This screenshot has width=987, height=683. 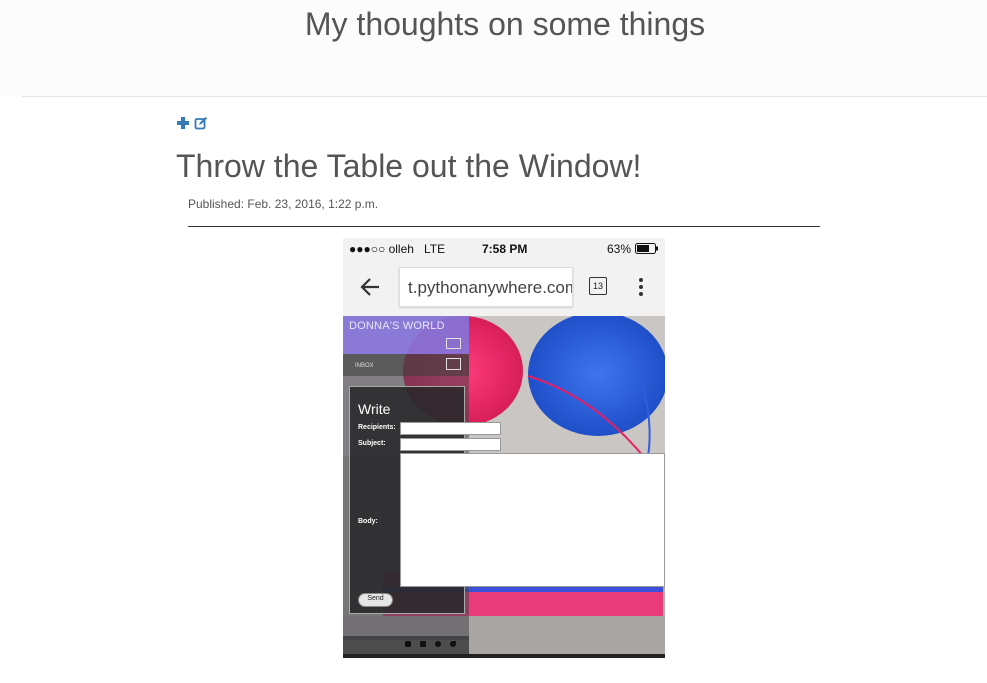 What do you see at coordinates (423, 644) in the screenshot?
I see `linkedin-icon` at bounding box center [423, 644].